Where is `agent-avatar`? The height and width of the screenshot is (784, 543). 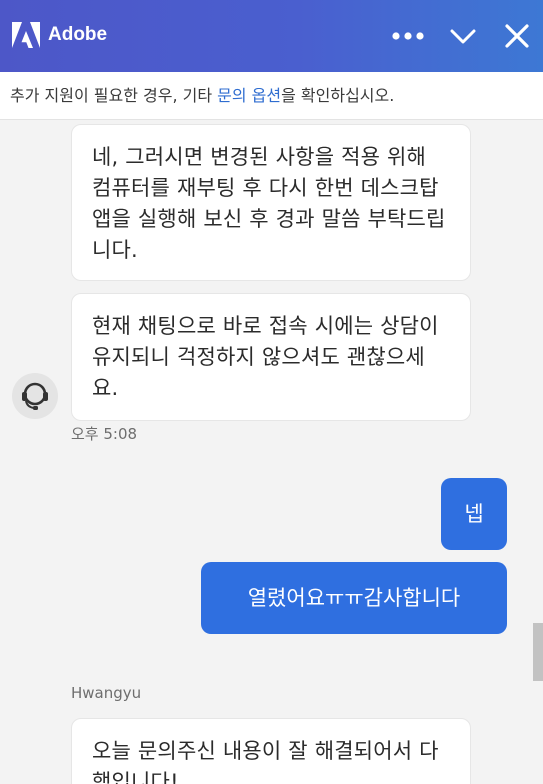
agent-avatar is located at coordinates (35, 396).